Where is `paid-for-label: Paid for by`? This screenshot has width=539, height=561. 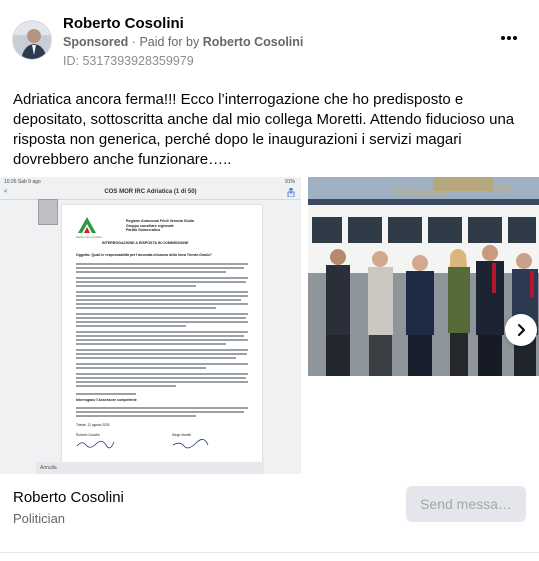 paid-for-label: Paid for by is located at coordinates (169, 42).